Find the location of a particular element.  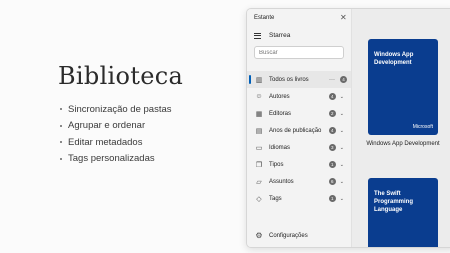

building-icon: ▦ is located at coordinates (259, 114).